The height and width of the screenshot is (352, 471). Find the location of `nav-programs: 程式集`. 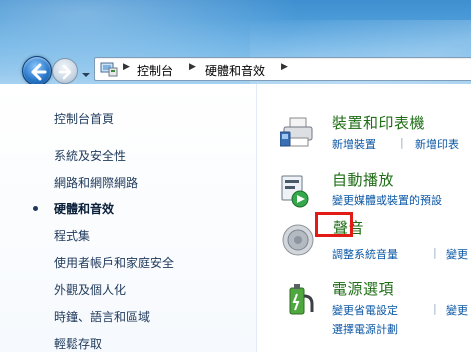

nav-programs: 程式集 is located at coordinates (72, 235).